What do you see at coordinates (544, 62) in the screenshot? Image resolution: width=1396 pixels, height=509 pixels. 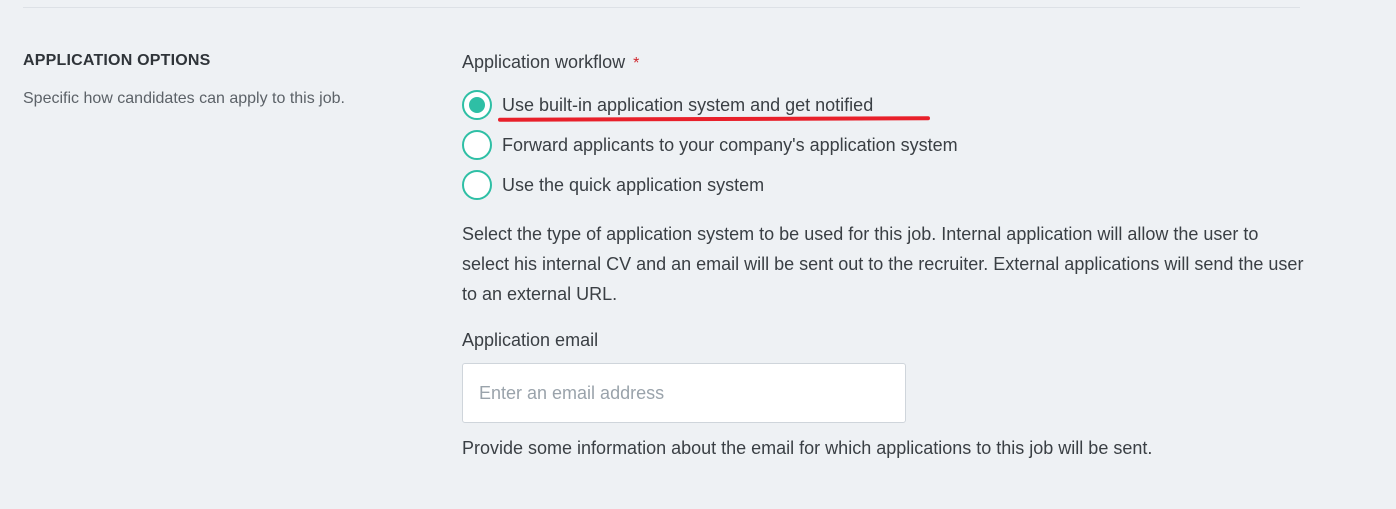 I see `workflow-label-text: Application workflow` at bounding box center [544, 62].